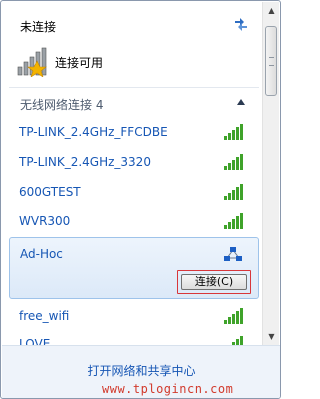 The image size is (320, 399). What do you see at coordinates (134, 268) in the screenshot?
I see `network-item-selected: Ad-Hoc 连接(C)` at bounding box center [134, 268].